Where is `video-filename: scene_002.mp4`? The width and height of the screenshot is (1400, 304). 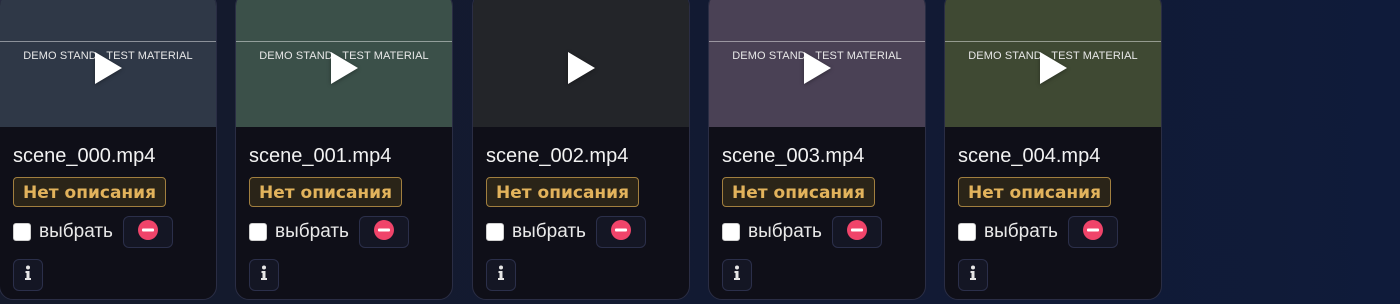 video-filename: scene_002.mp4 is located at coordinates (557, 156).